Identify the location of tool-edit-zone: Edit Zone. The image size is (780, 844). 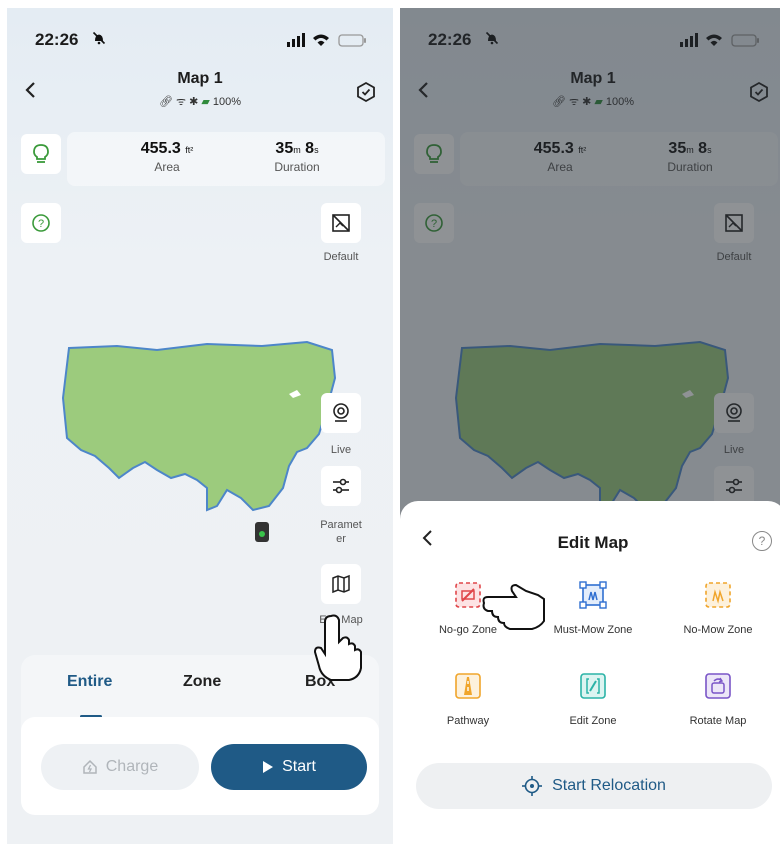
(593, 699).